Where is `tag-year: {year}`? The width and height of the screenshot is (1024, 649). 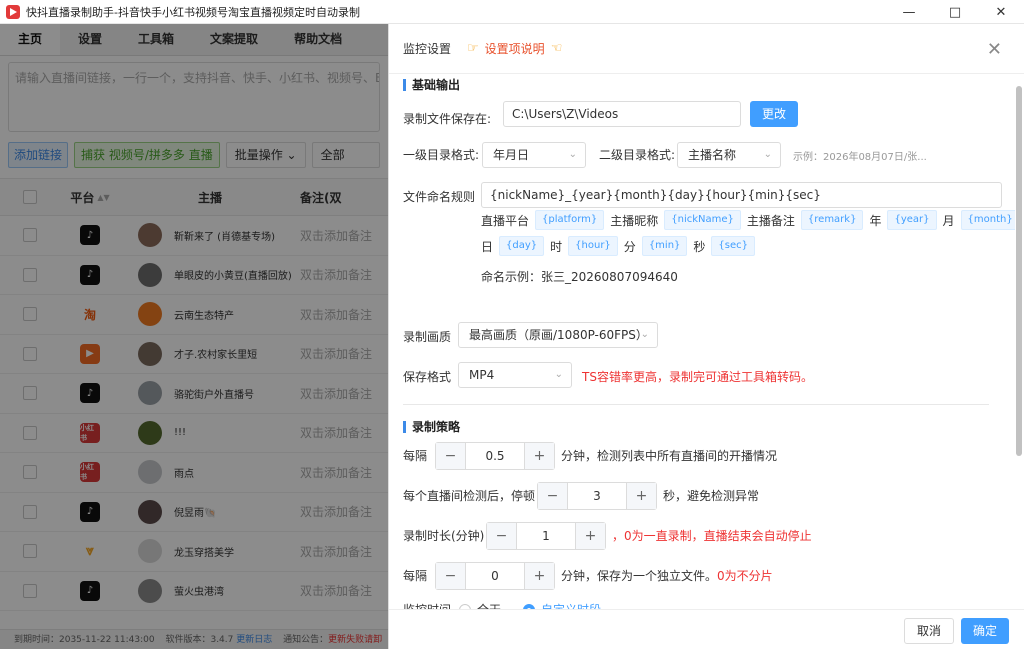 tag-year: {year} is located at coordinates (912, 220).